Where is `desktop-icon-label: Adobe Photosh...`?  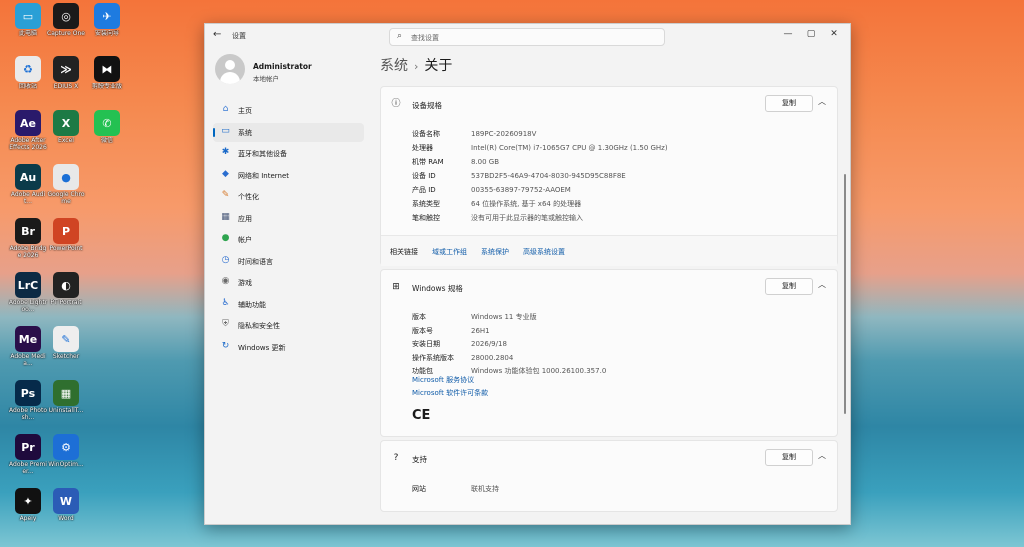
desktop-icon-label: Adobe Photosh... is located at coordinates (27, 414).